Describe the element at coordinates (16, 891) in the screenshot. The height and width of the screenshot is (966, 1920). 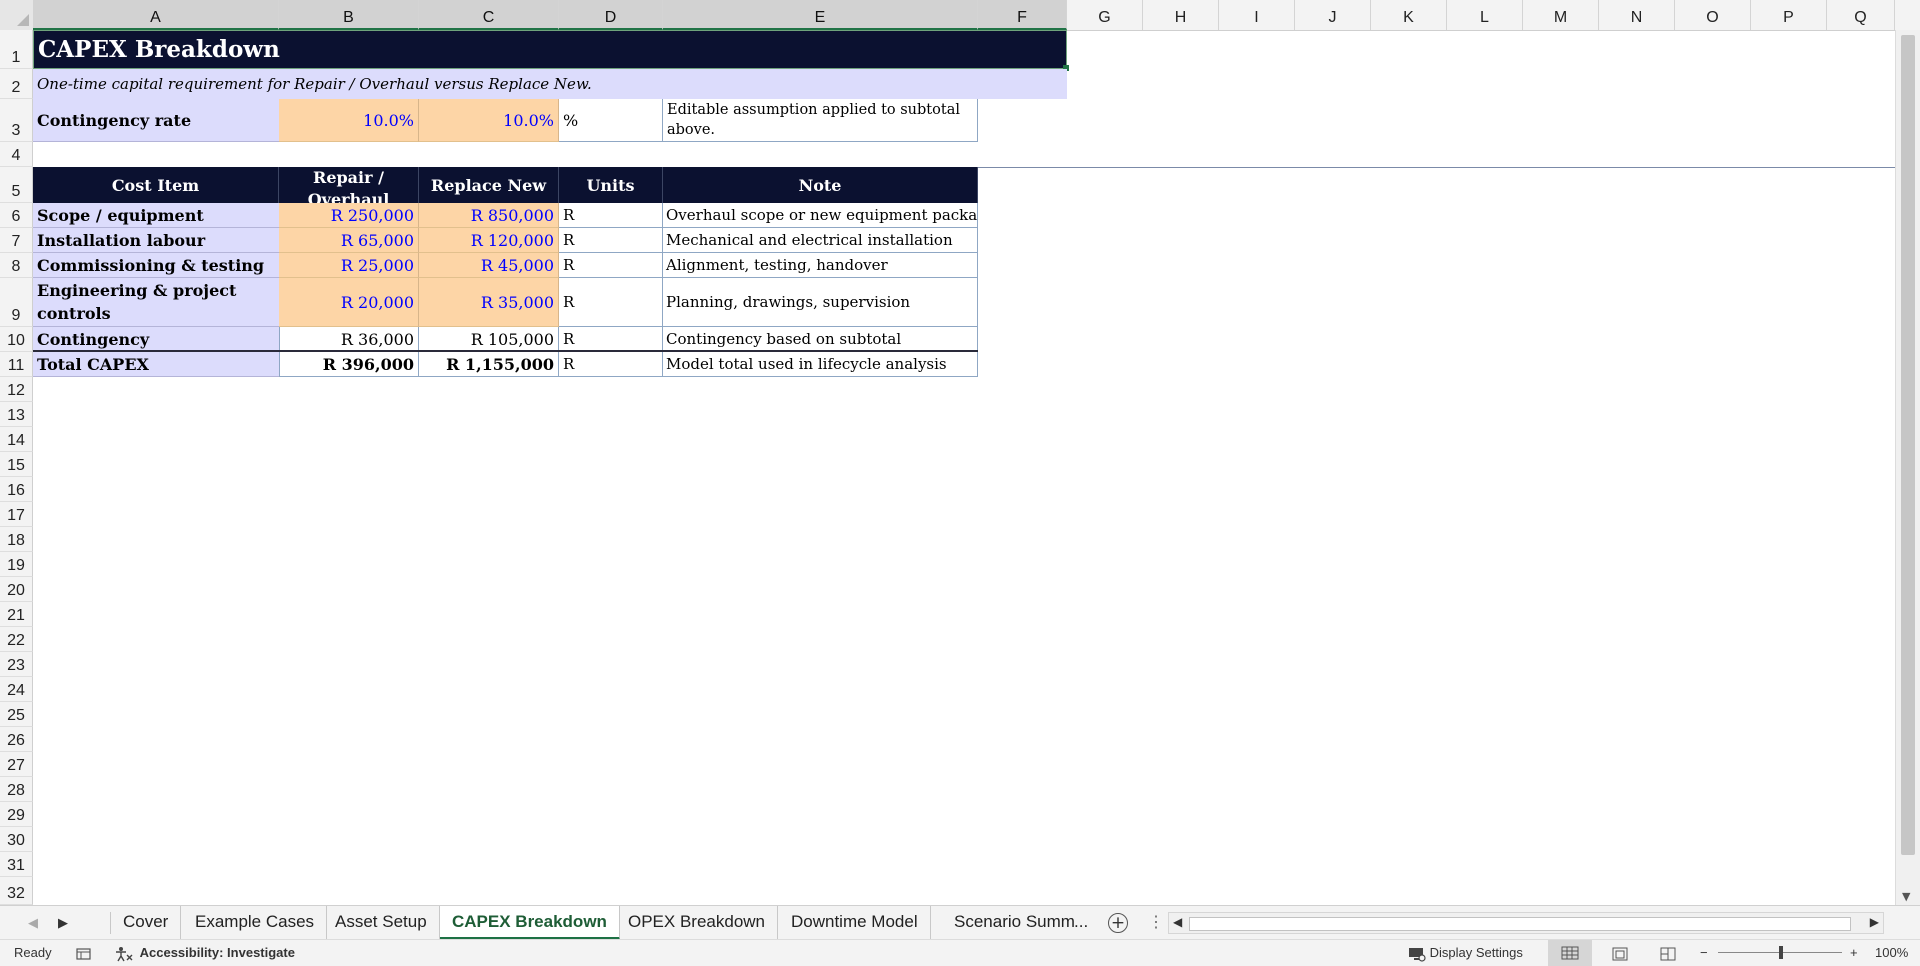
I see `row-header-32: 32` at that location.